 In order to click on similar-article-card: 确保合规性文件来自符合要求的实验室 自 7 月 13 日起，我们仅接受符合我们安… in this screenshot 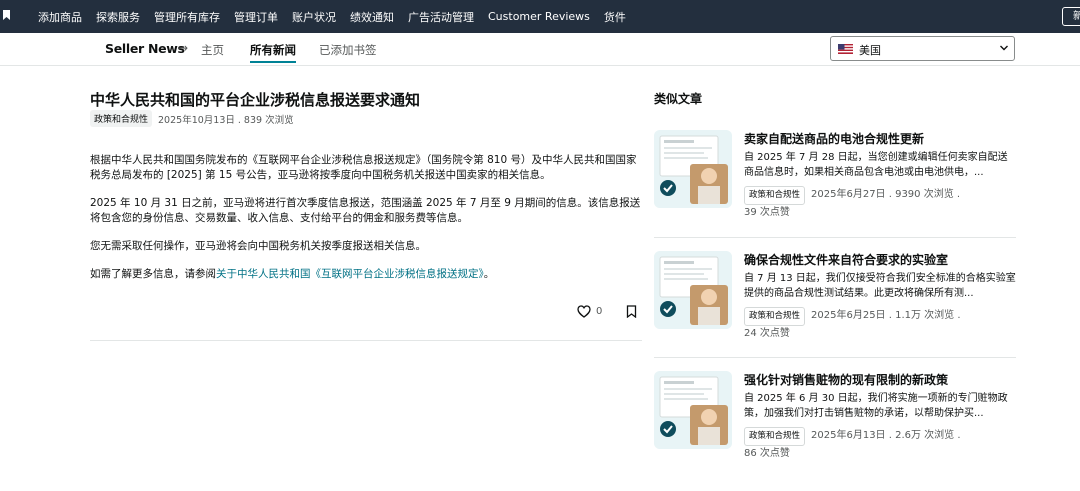, I will do `click(835, 311)`.